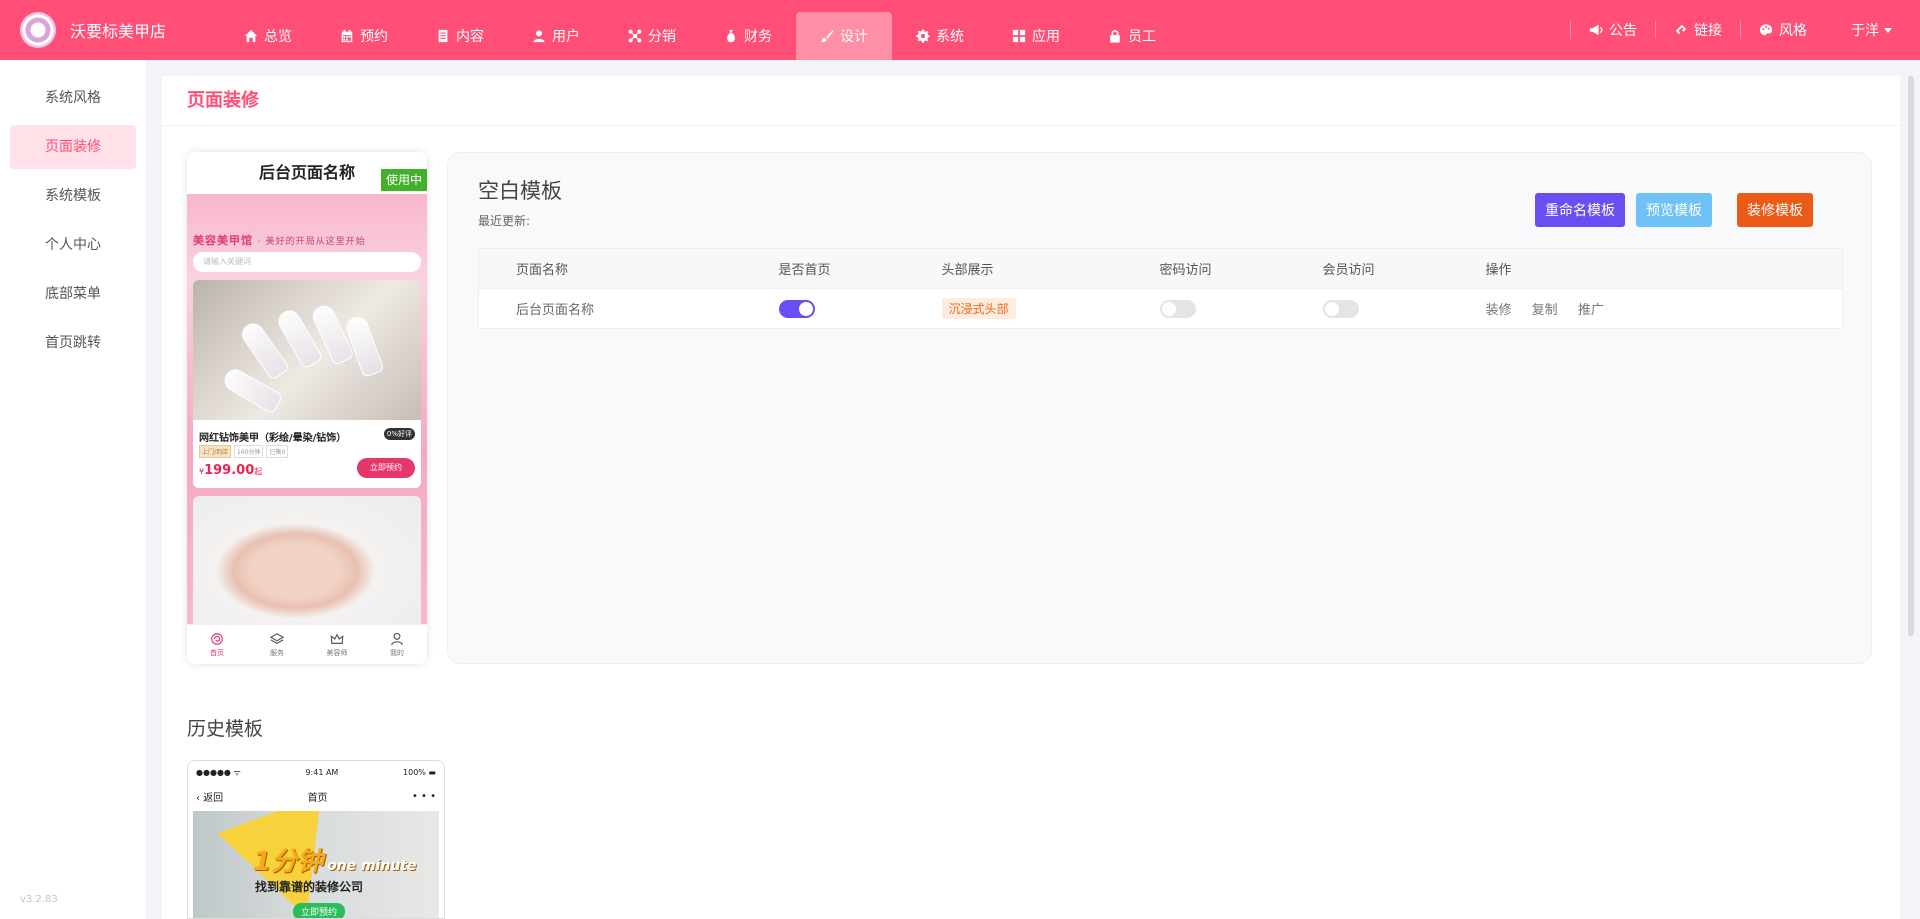  I want to click on top-right-tools: 公告 链接 风格 于洋, so click(1731, 30).